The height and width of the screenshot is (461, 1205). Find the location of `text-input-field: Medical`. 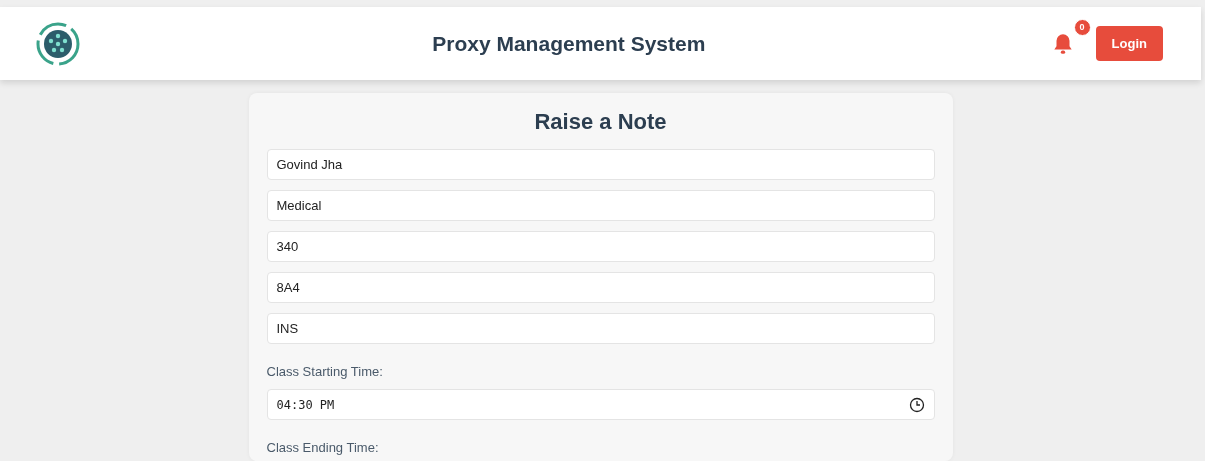

text-input-field: Medical is located at coordinates (600, 205).